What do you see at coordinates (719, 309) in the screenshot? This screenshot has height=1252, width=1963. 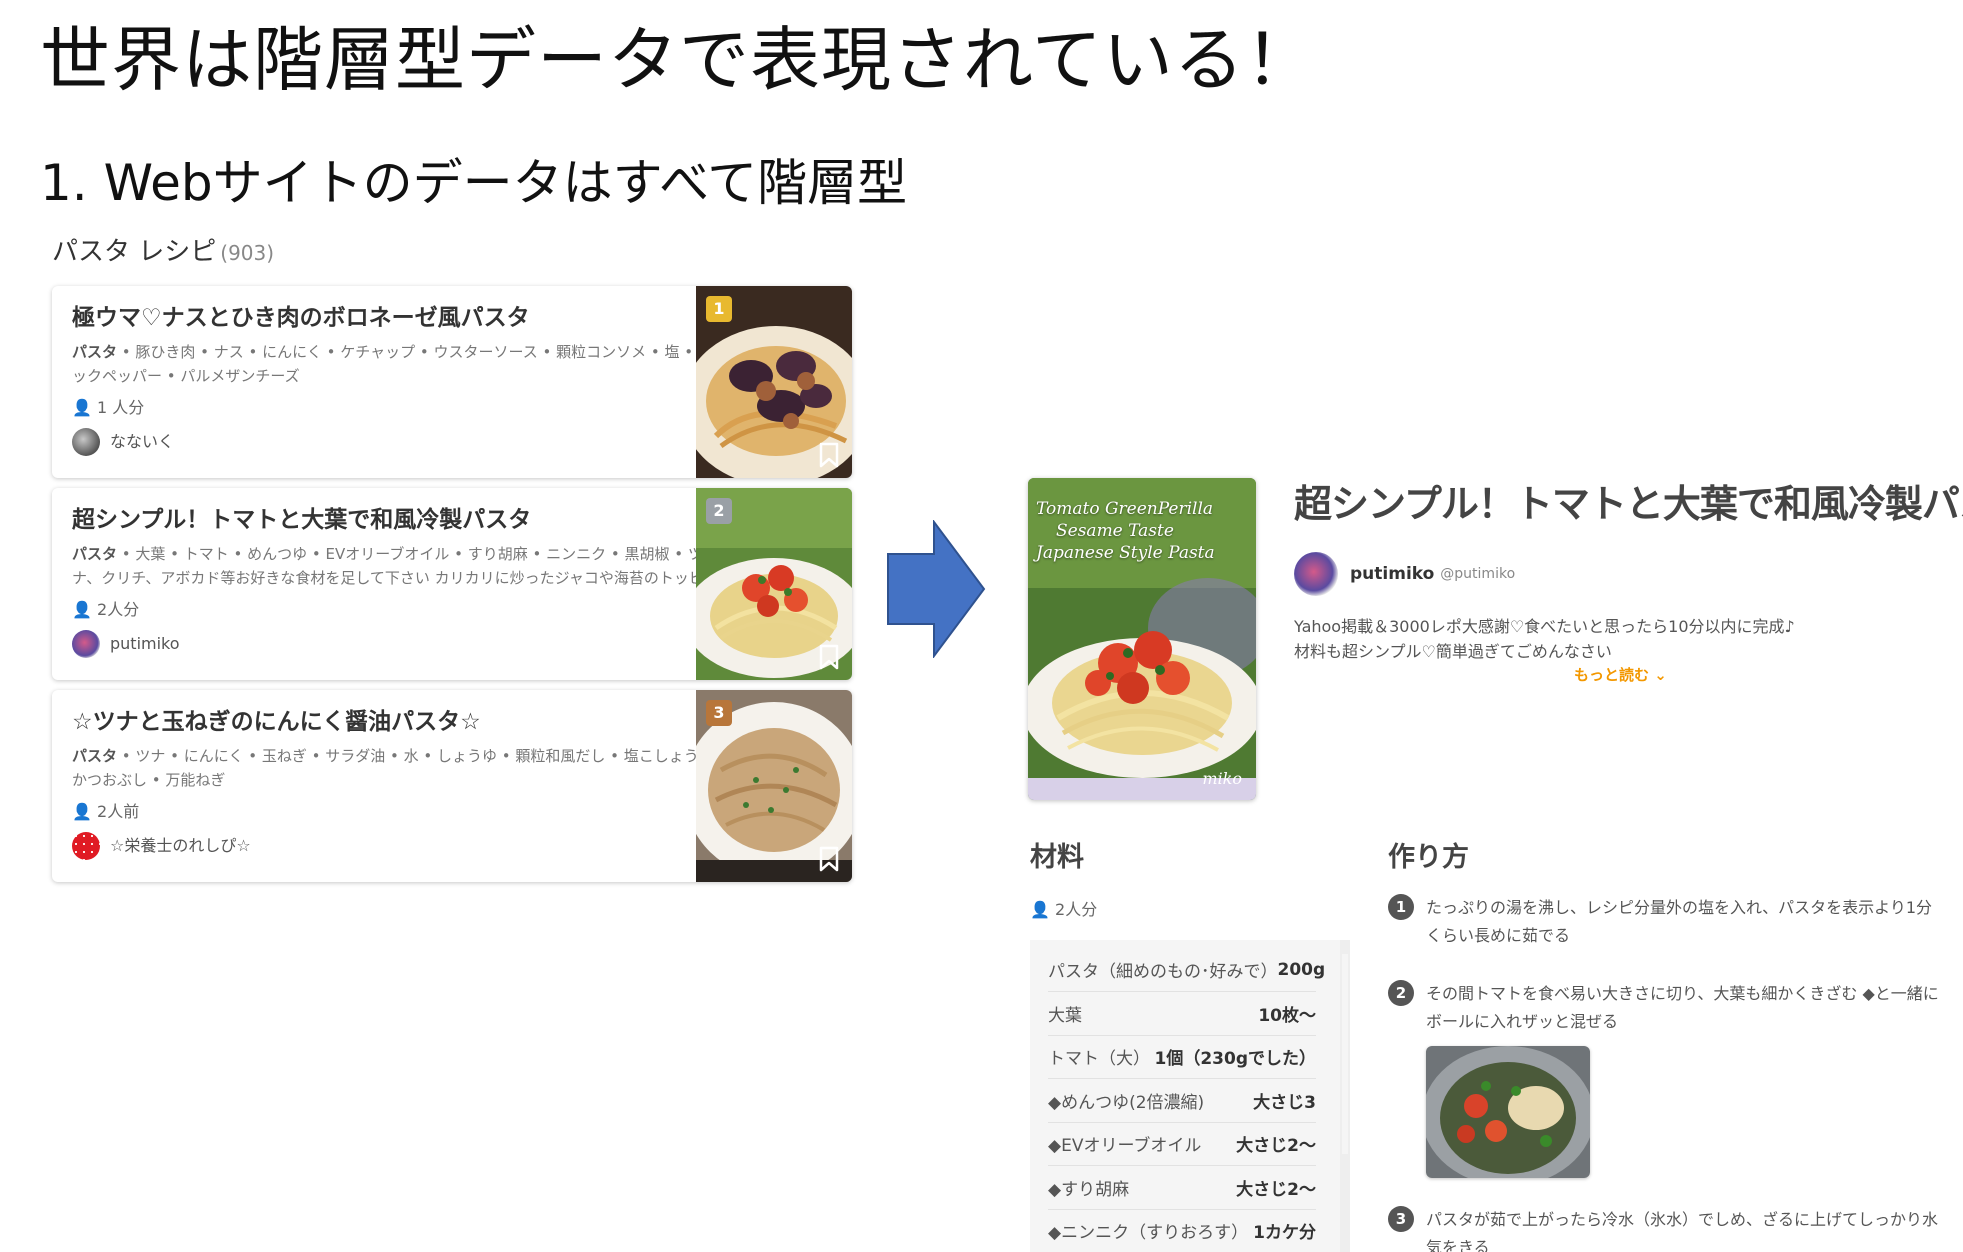 I see `rank-badge: 1` at bounding box center [719, 309].